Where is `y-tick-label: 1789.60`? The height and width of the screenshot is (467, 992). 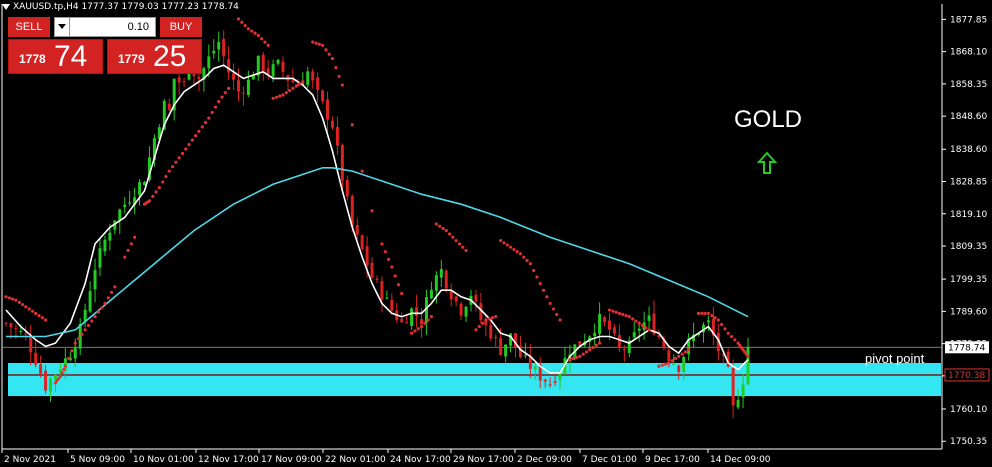 y-tick-label: 1789.60 is located at coordinates (968, 312).